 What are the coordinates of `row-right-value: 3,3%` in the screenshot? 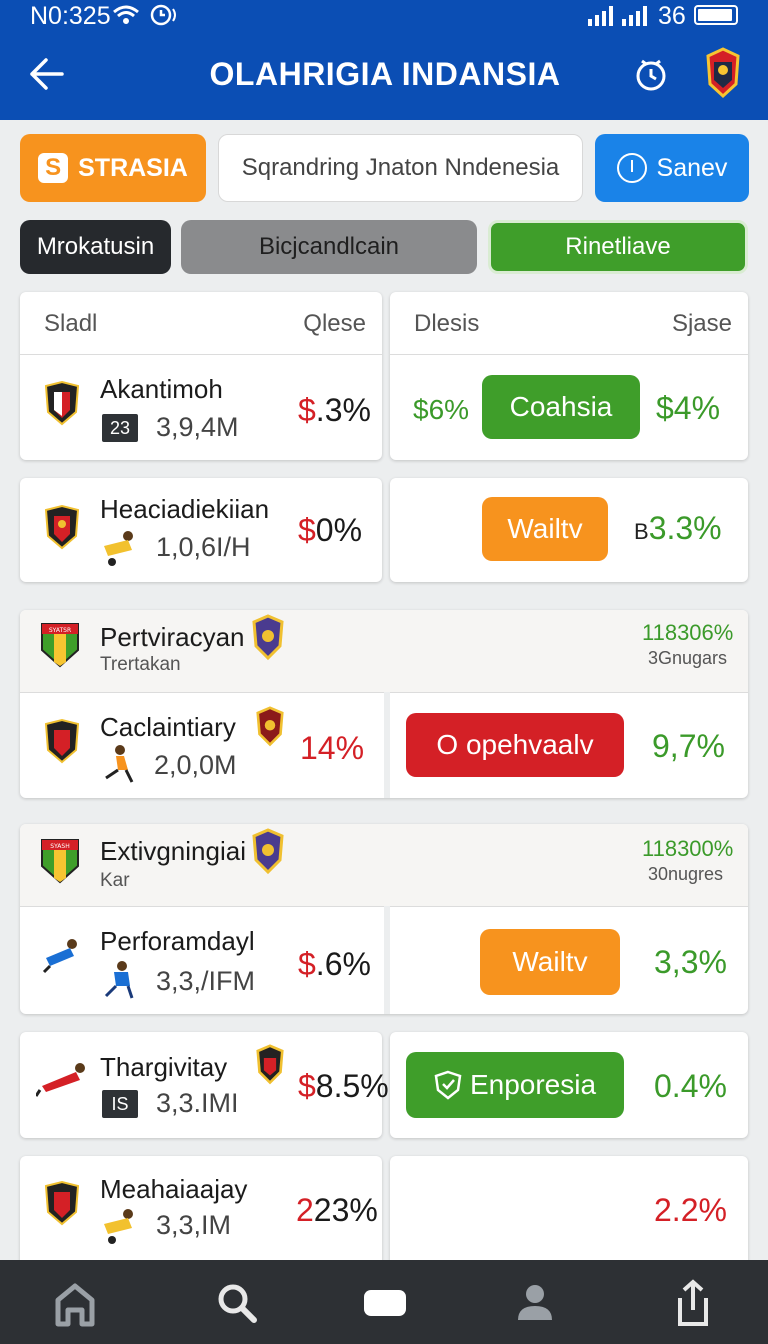 It's located at (690, 962).